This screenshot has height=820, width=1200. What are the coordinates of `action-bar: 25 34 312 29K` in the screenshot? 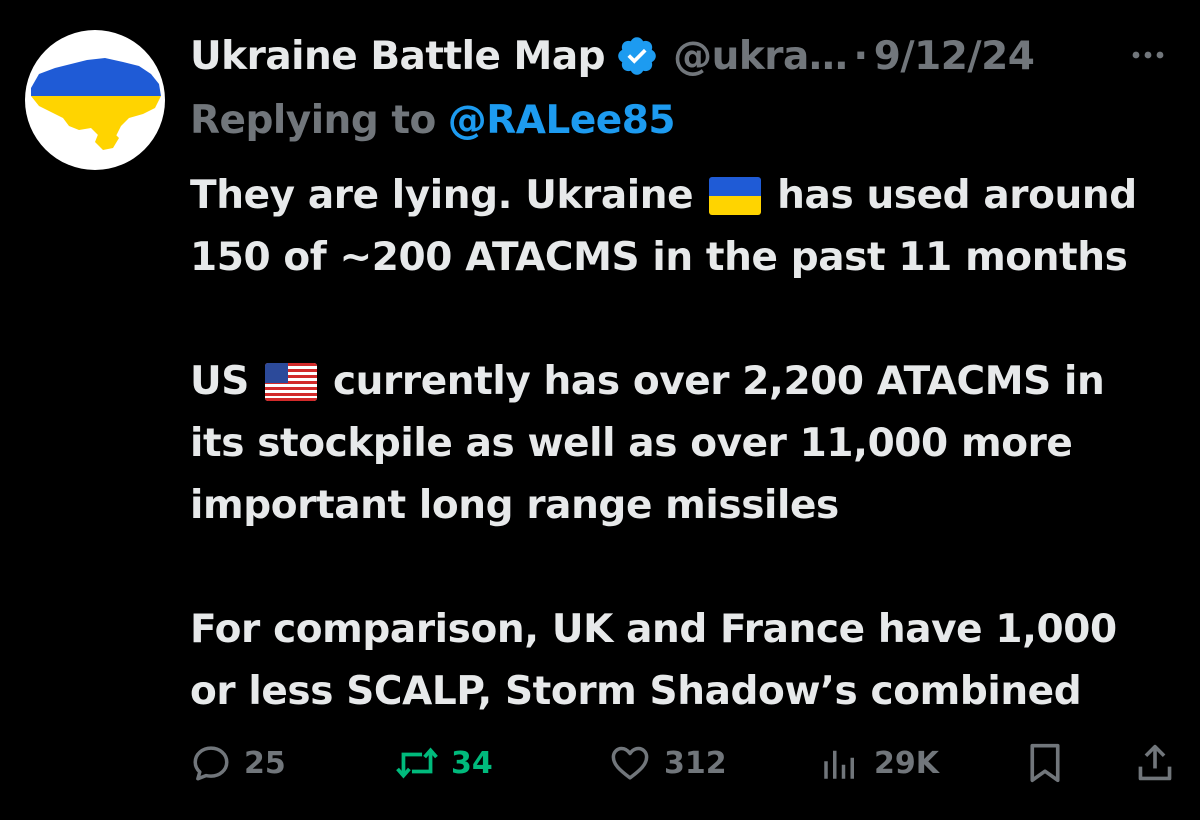 It's located at (682, 763).